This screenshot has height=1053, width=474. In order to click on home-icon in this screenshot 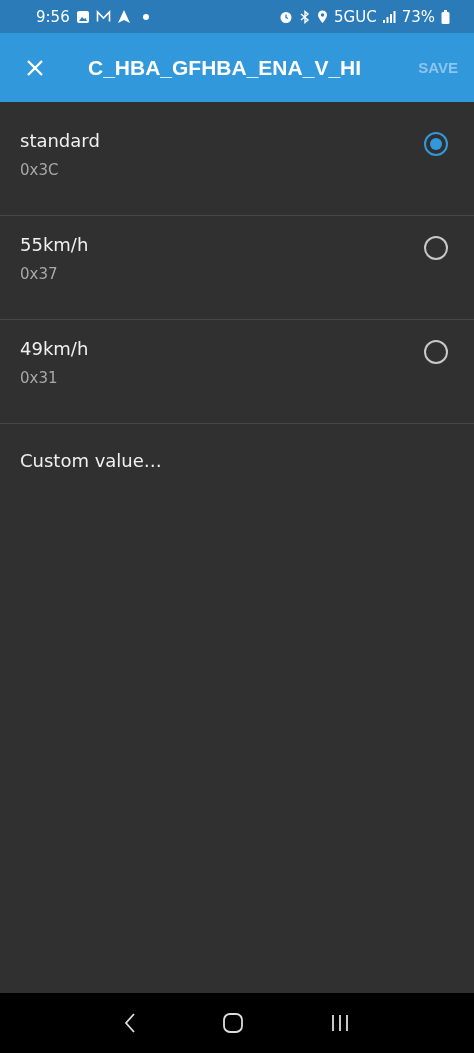, I will do `click(233, 1023)`.